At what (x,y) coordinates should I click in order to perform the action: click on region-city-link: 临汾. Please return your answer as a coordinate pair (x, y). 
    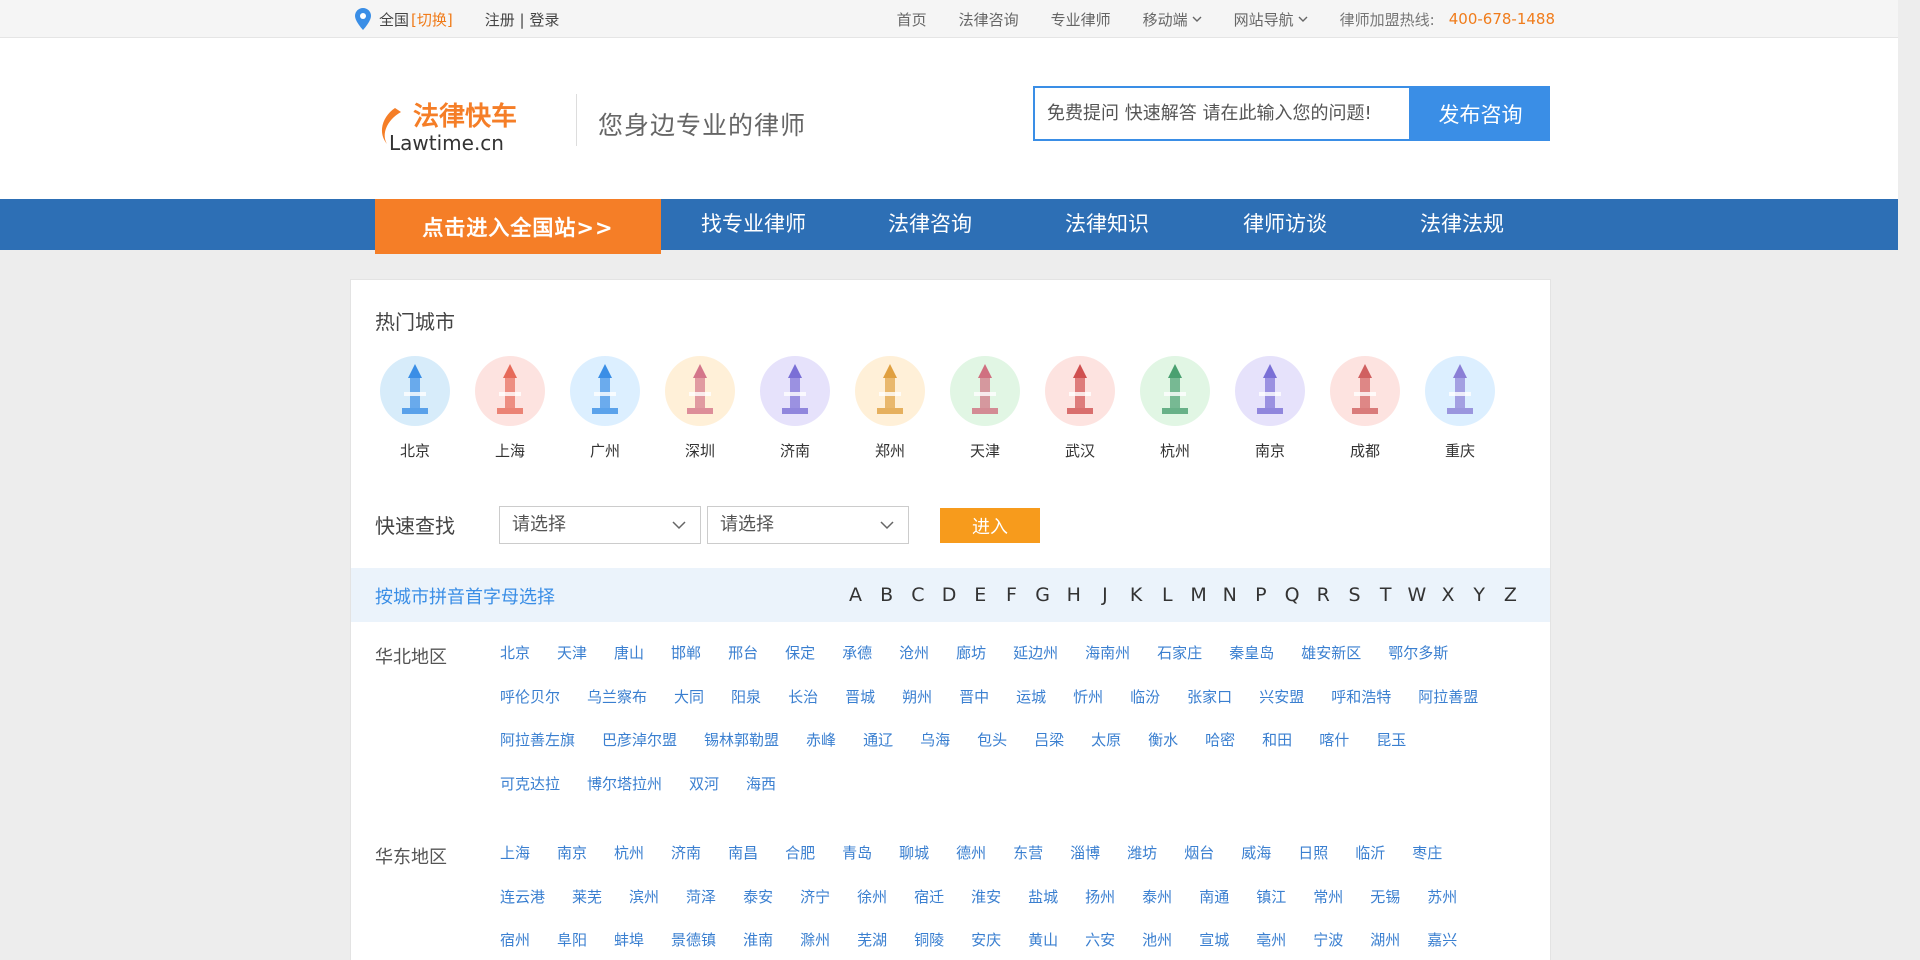
    Looking at the image, I should click on (1145, 698).